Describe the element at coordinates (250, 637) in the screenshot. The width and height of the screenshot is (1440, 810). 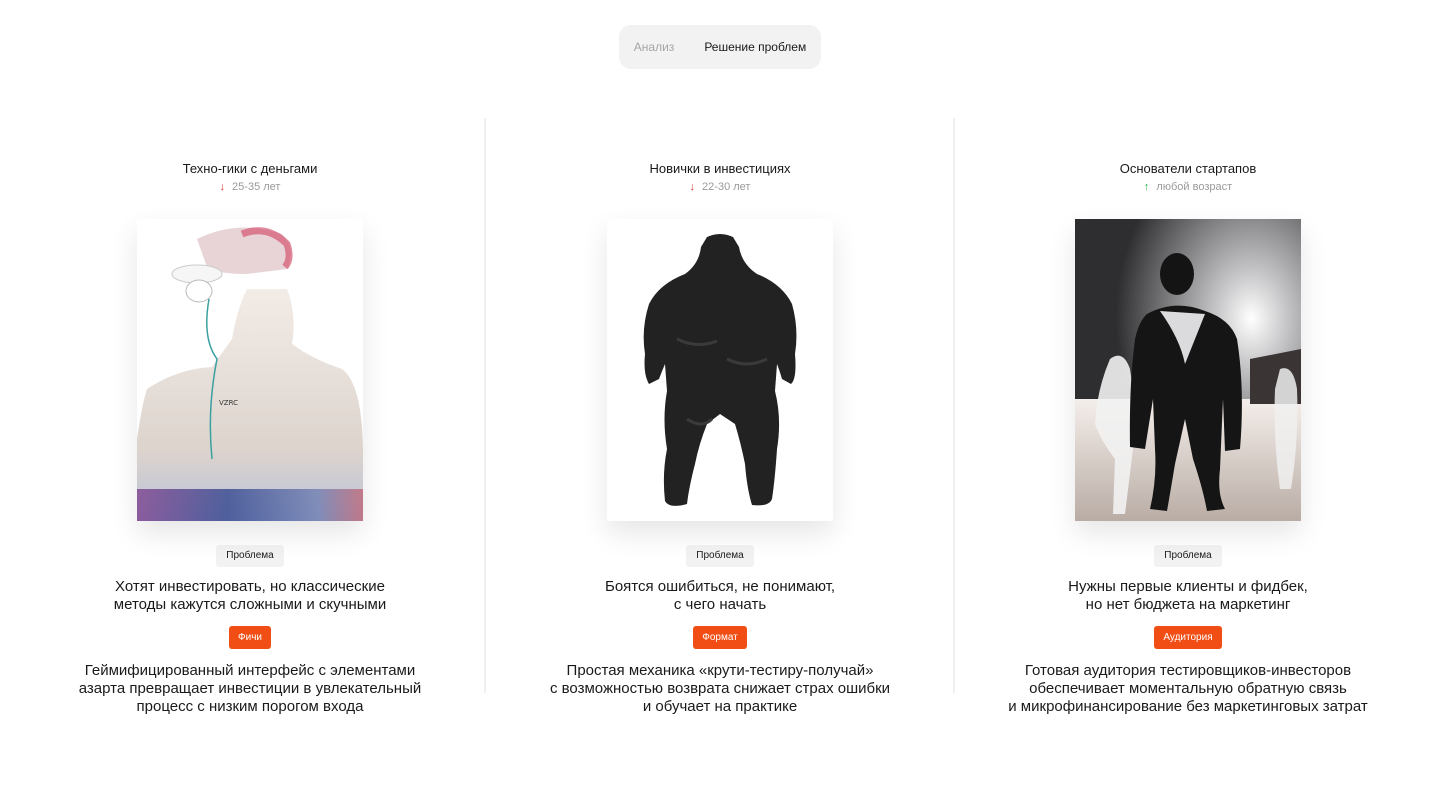
I see `solution-chip: Фичи` at that location.